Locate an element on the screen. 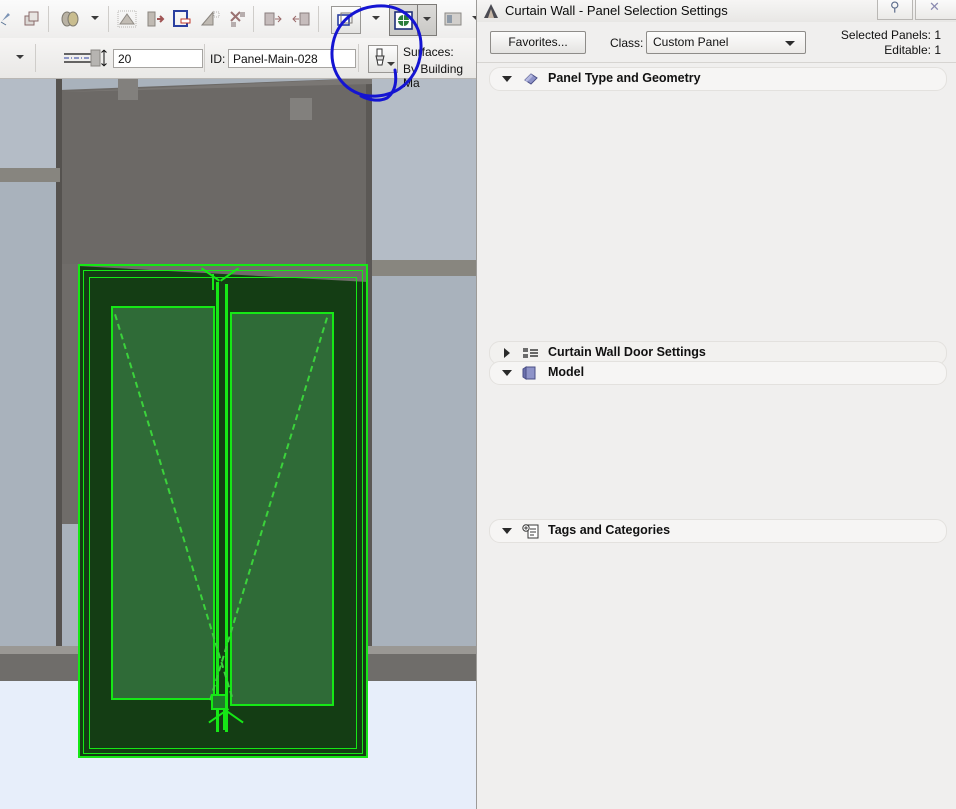 The height and width of the screenshot is (809, 956). frame-button is located at coordinates (346, 20).